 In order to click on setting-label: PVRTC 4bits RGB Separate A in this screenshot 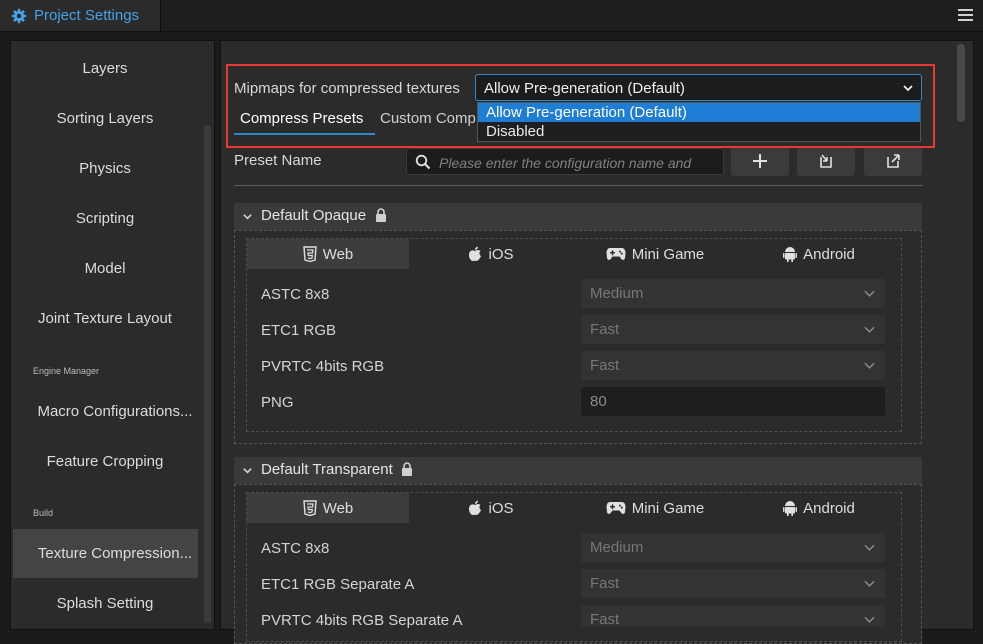, I will do `click(362, 620)`.